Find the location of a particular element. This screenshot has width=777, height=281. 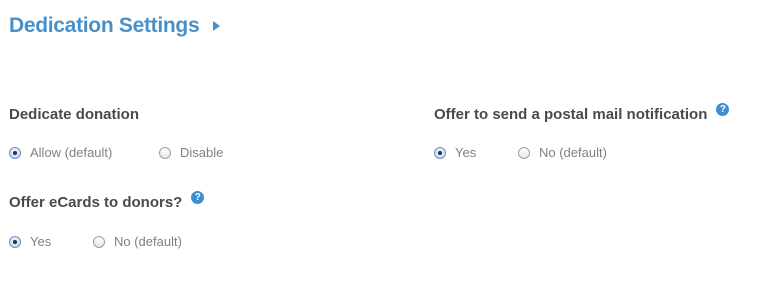

dedicate-donation-options: Allow (default) Disable is located at coordinates (116, 152).